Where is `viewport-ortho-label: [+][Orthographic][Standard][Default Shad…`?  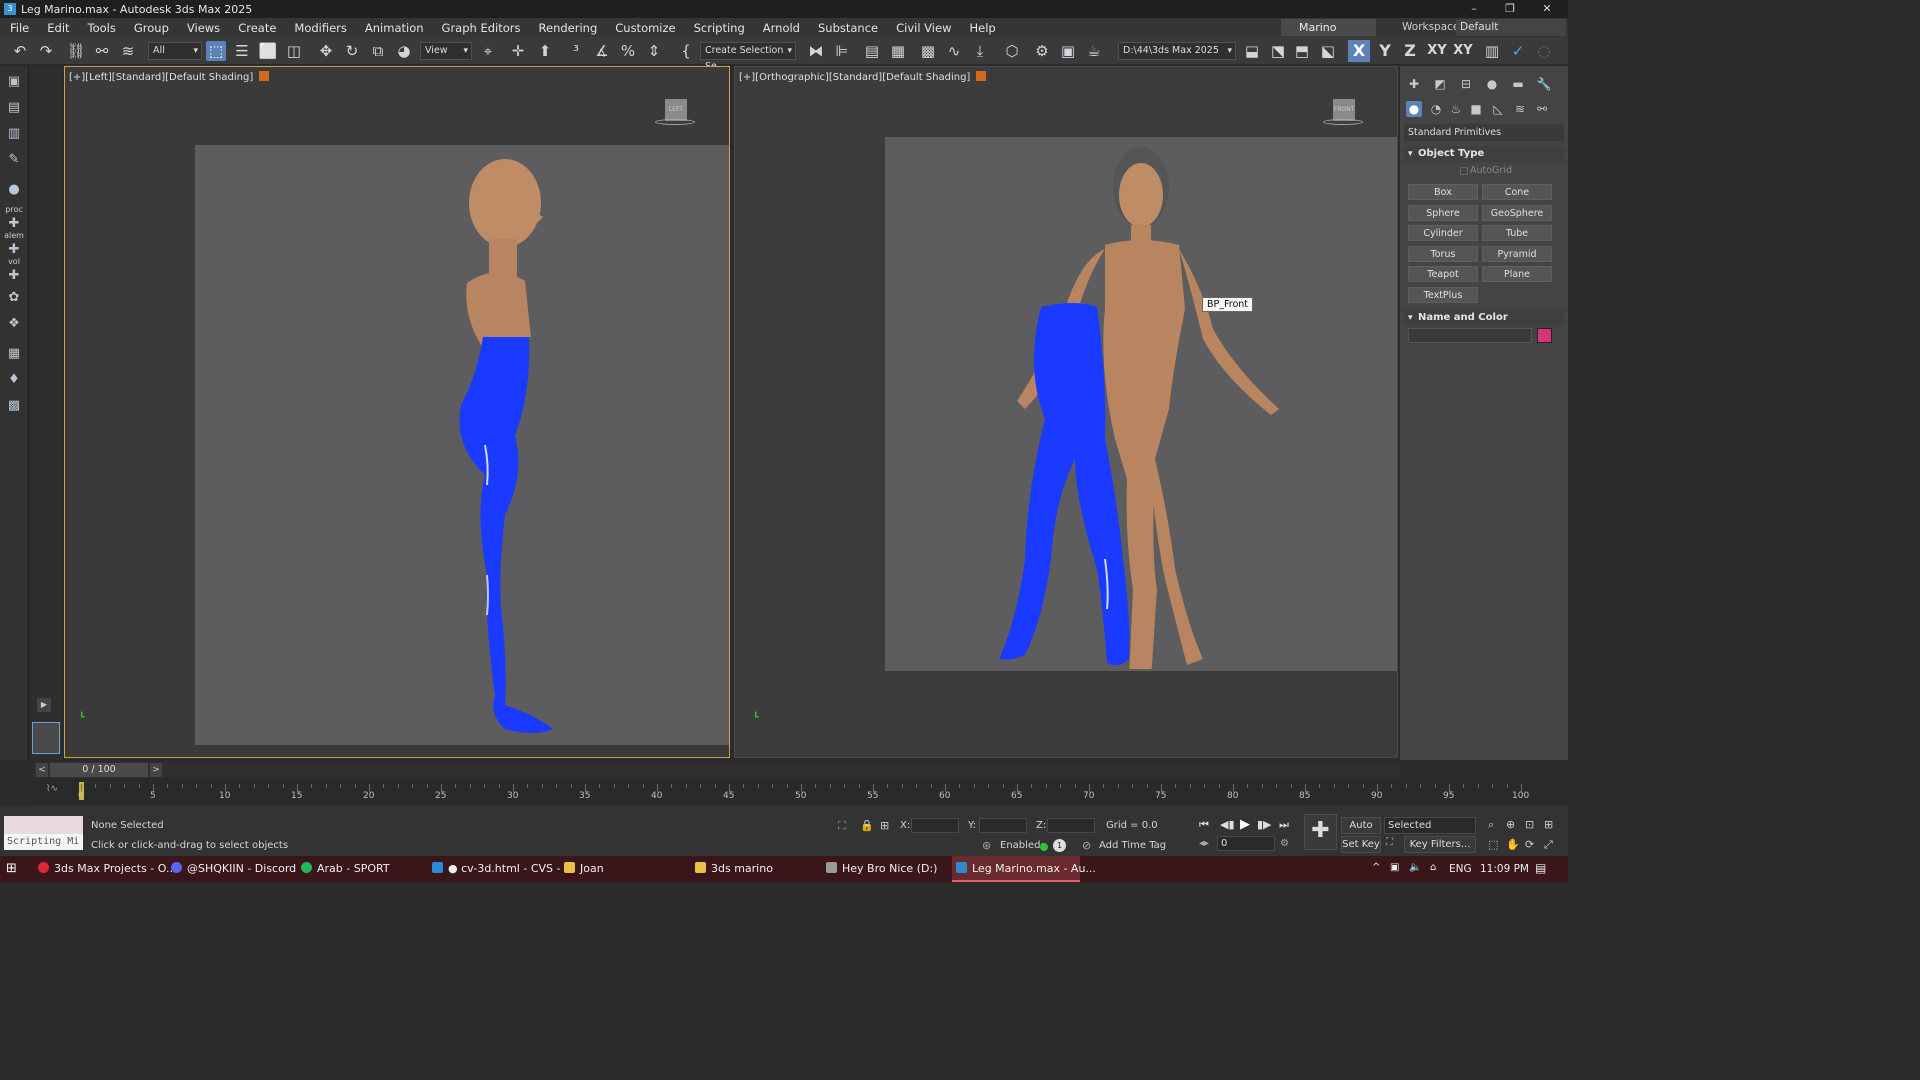 viewport-ortho-label: [+][Orthographic][Standard][Default Shad… is located at coordinates (863, 77).